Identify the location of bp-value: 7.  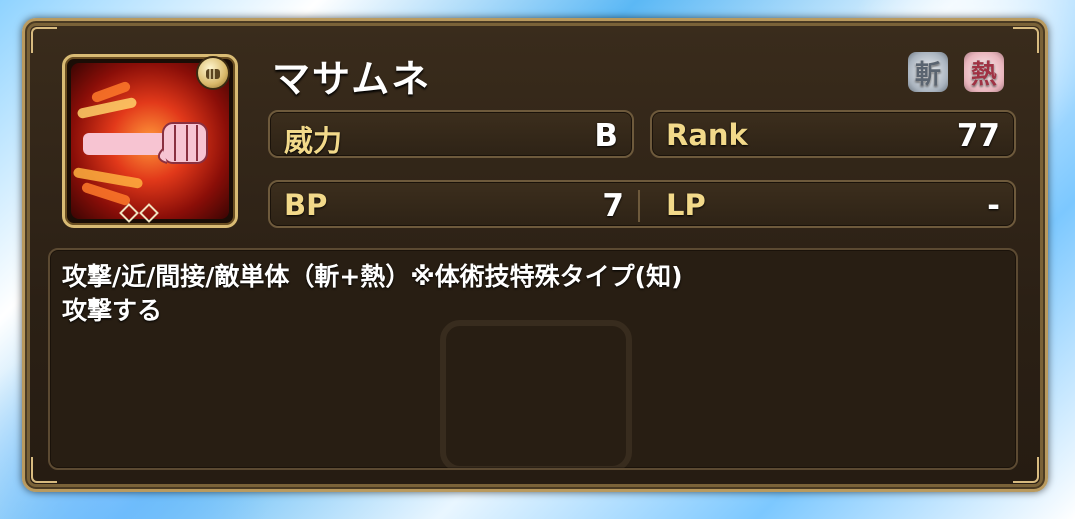
(613, 206).